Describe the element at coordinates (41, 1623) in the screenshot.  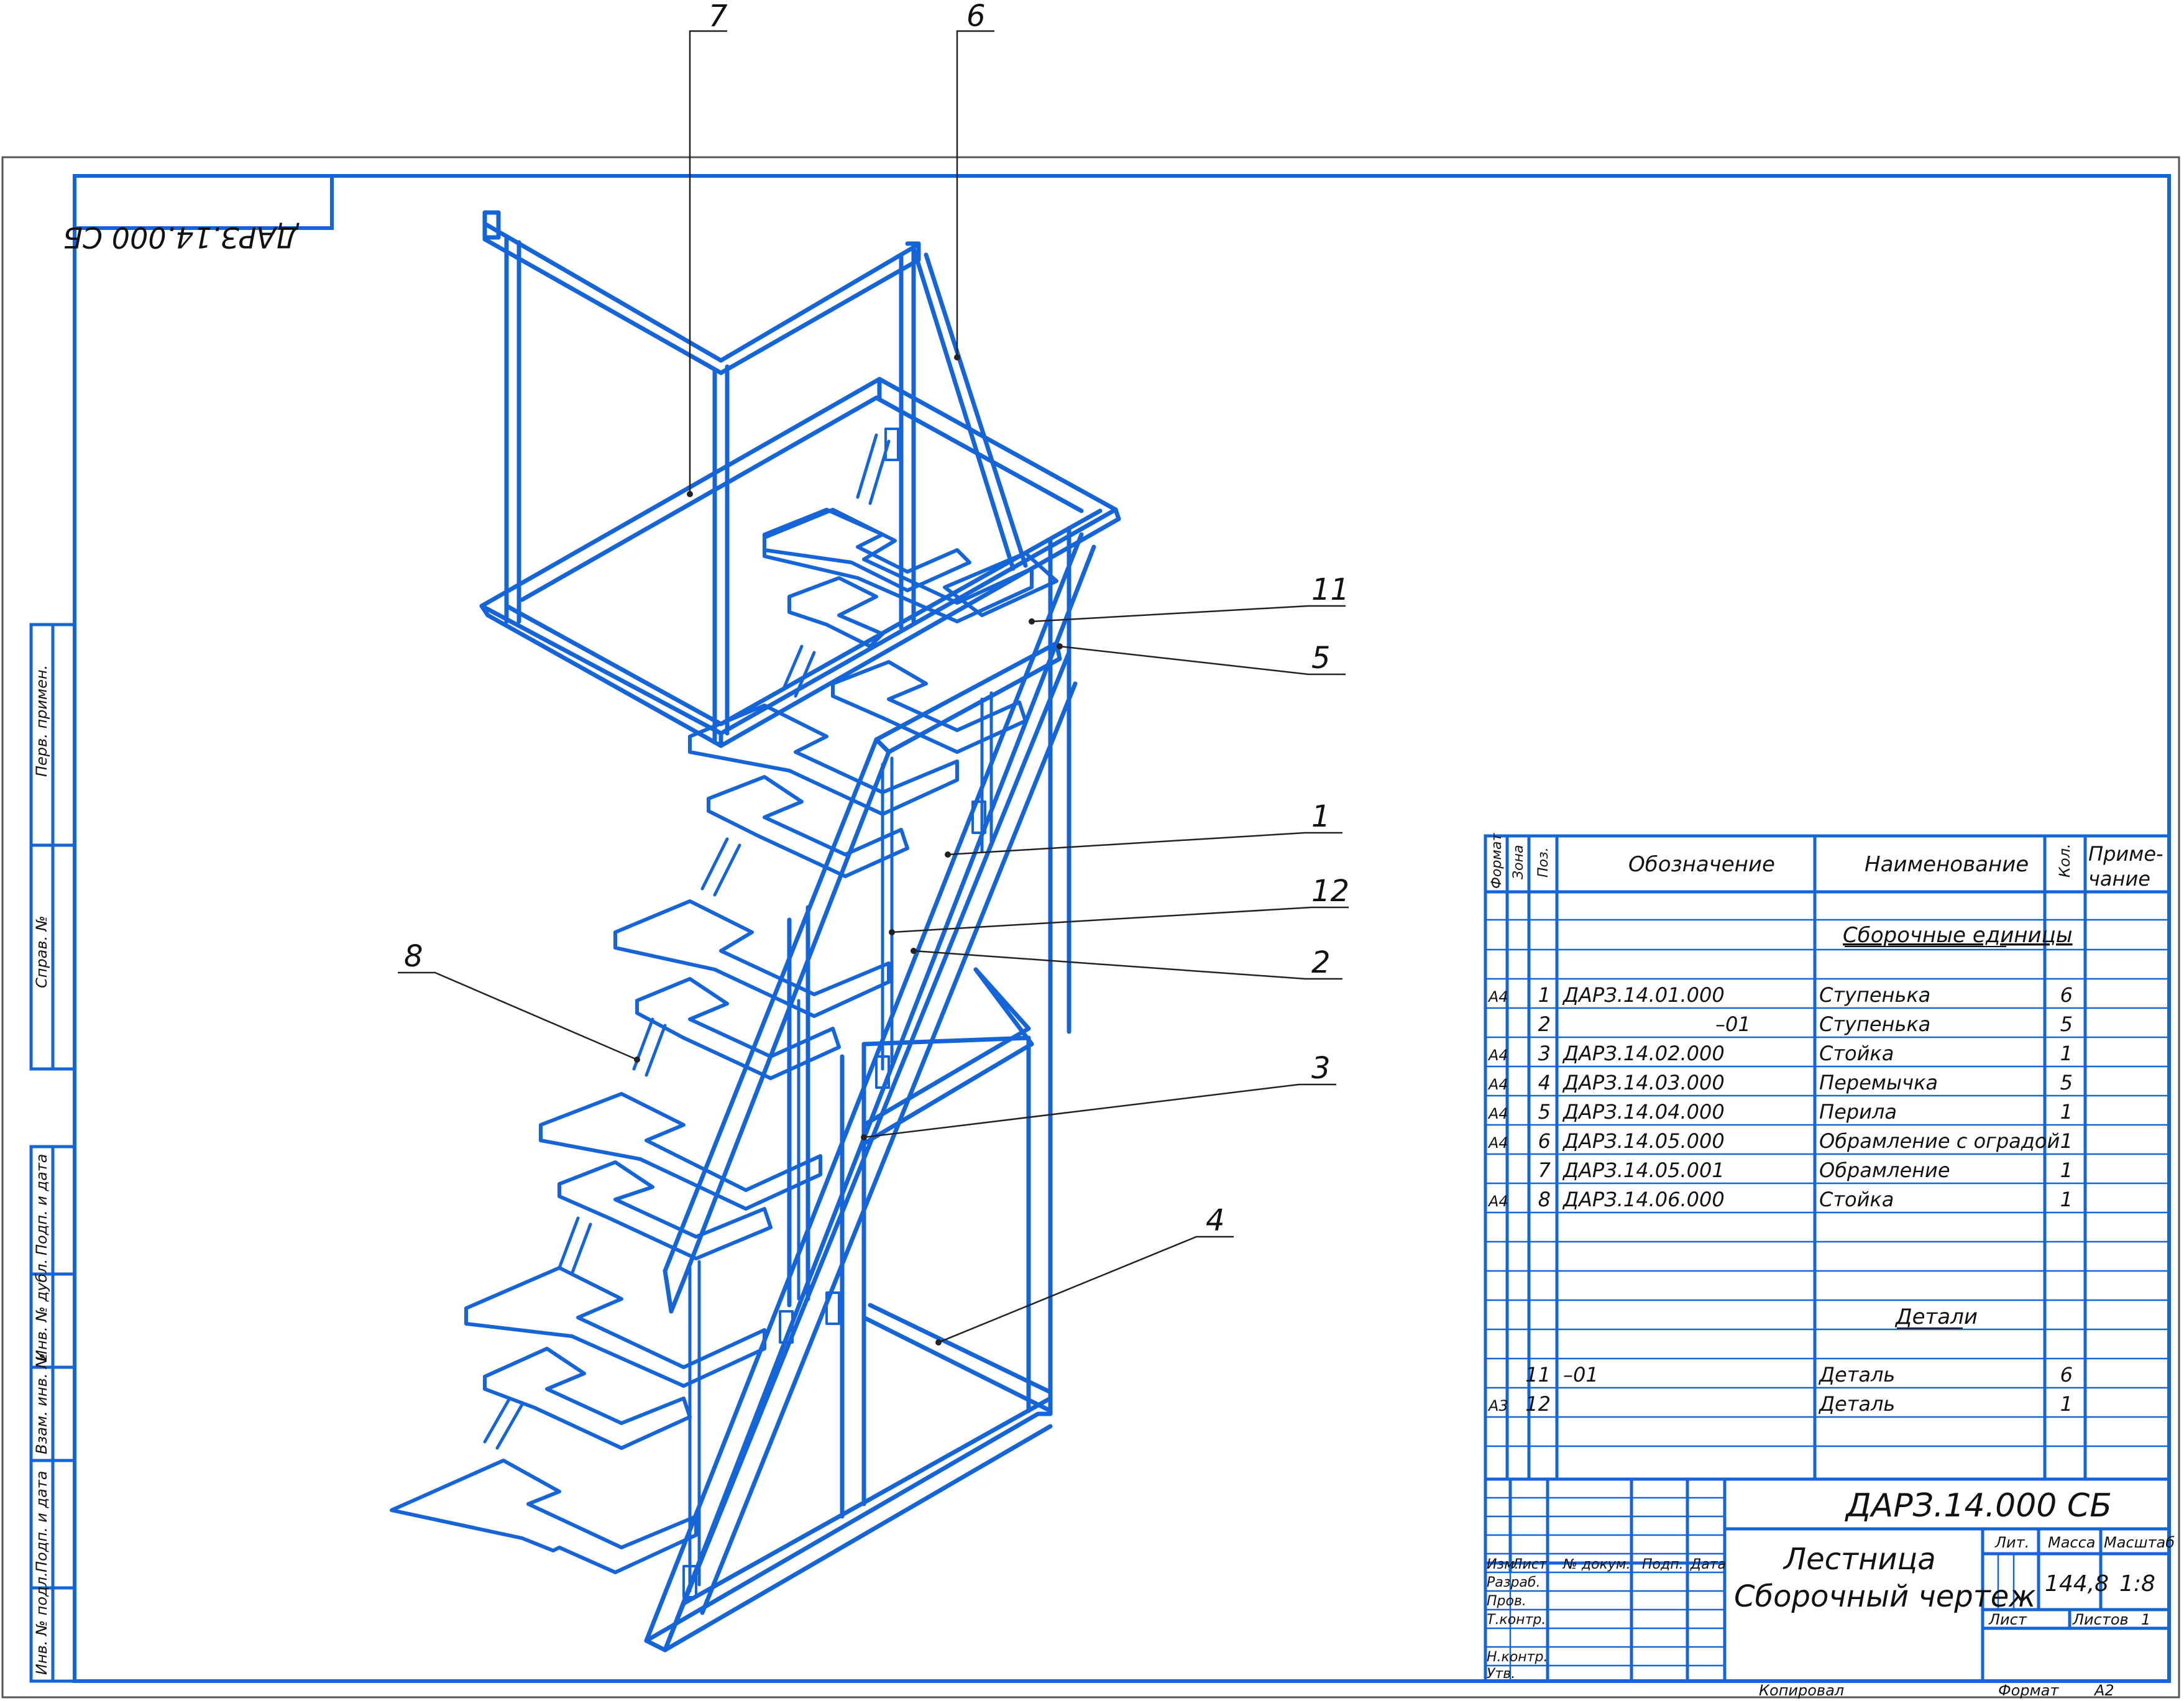
I see `side-label-inv-podl: Инв. № подл.` at that location.